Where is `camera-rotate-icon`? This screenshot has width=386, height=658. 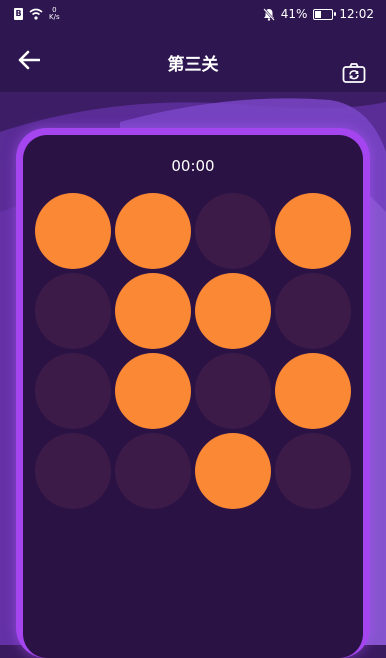 camera-rotate-icon is located at coordinates (354, 73).